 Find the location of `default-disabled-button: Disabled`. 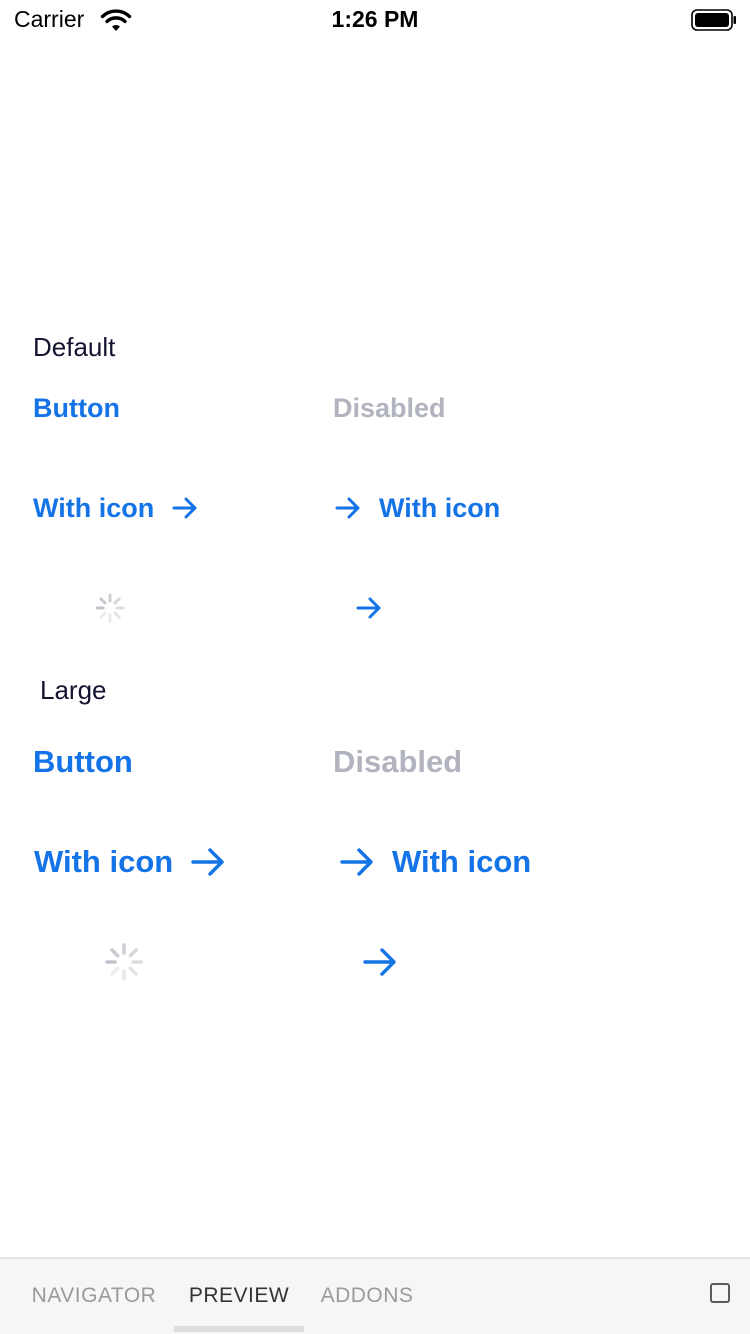

default-disabled-button: Disabled is located at coordinates (389, 408).